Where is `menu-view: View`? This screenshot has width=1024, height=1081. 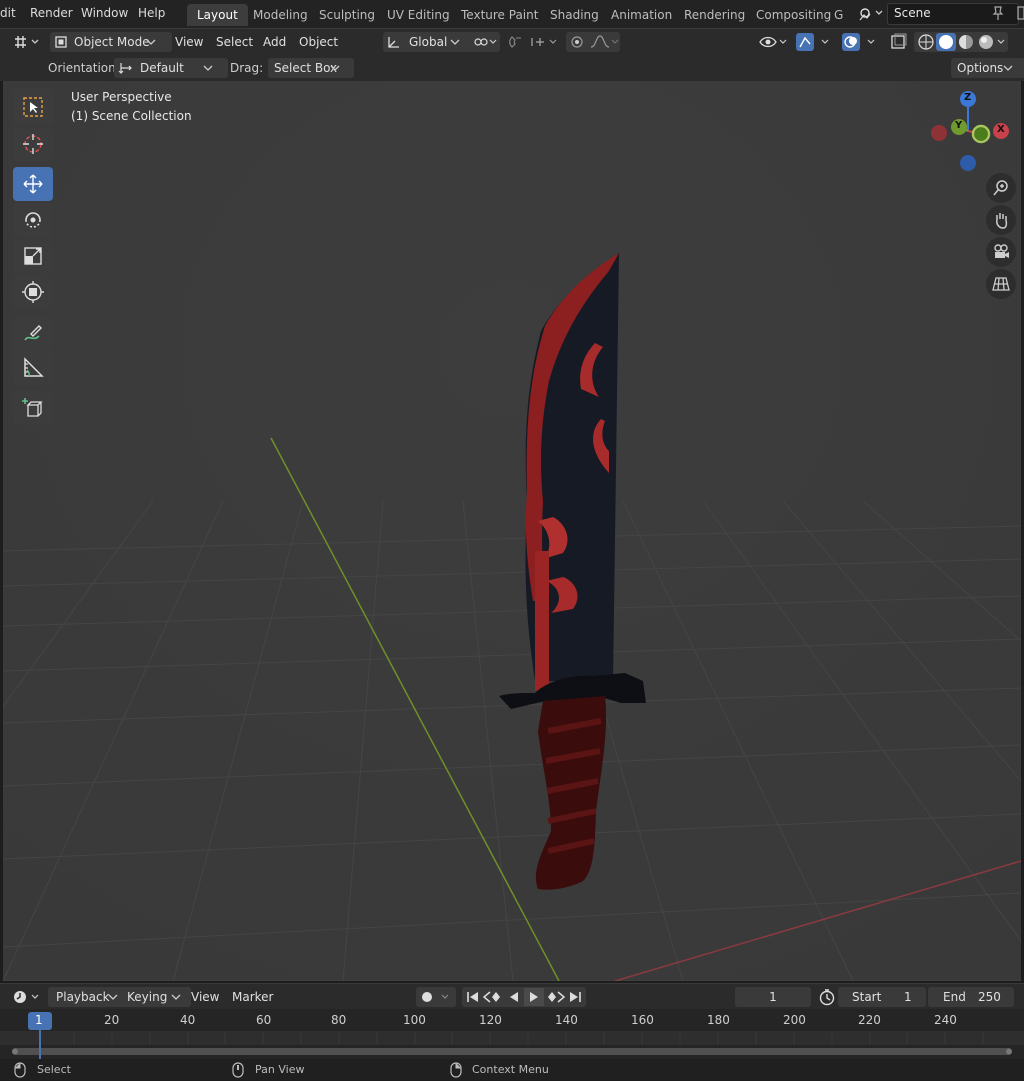
menu-view: View is located at coordinates (189, 42).